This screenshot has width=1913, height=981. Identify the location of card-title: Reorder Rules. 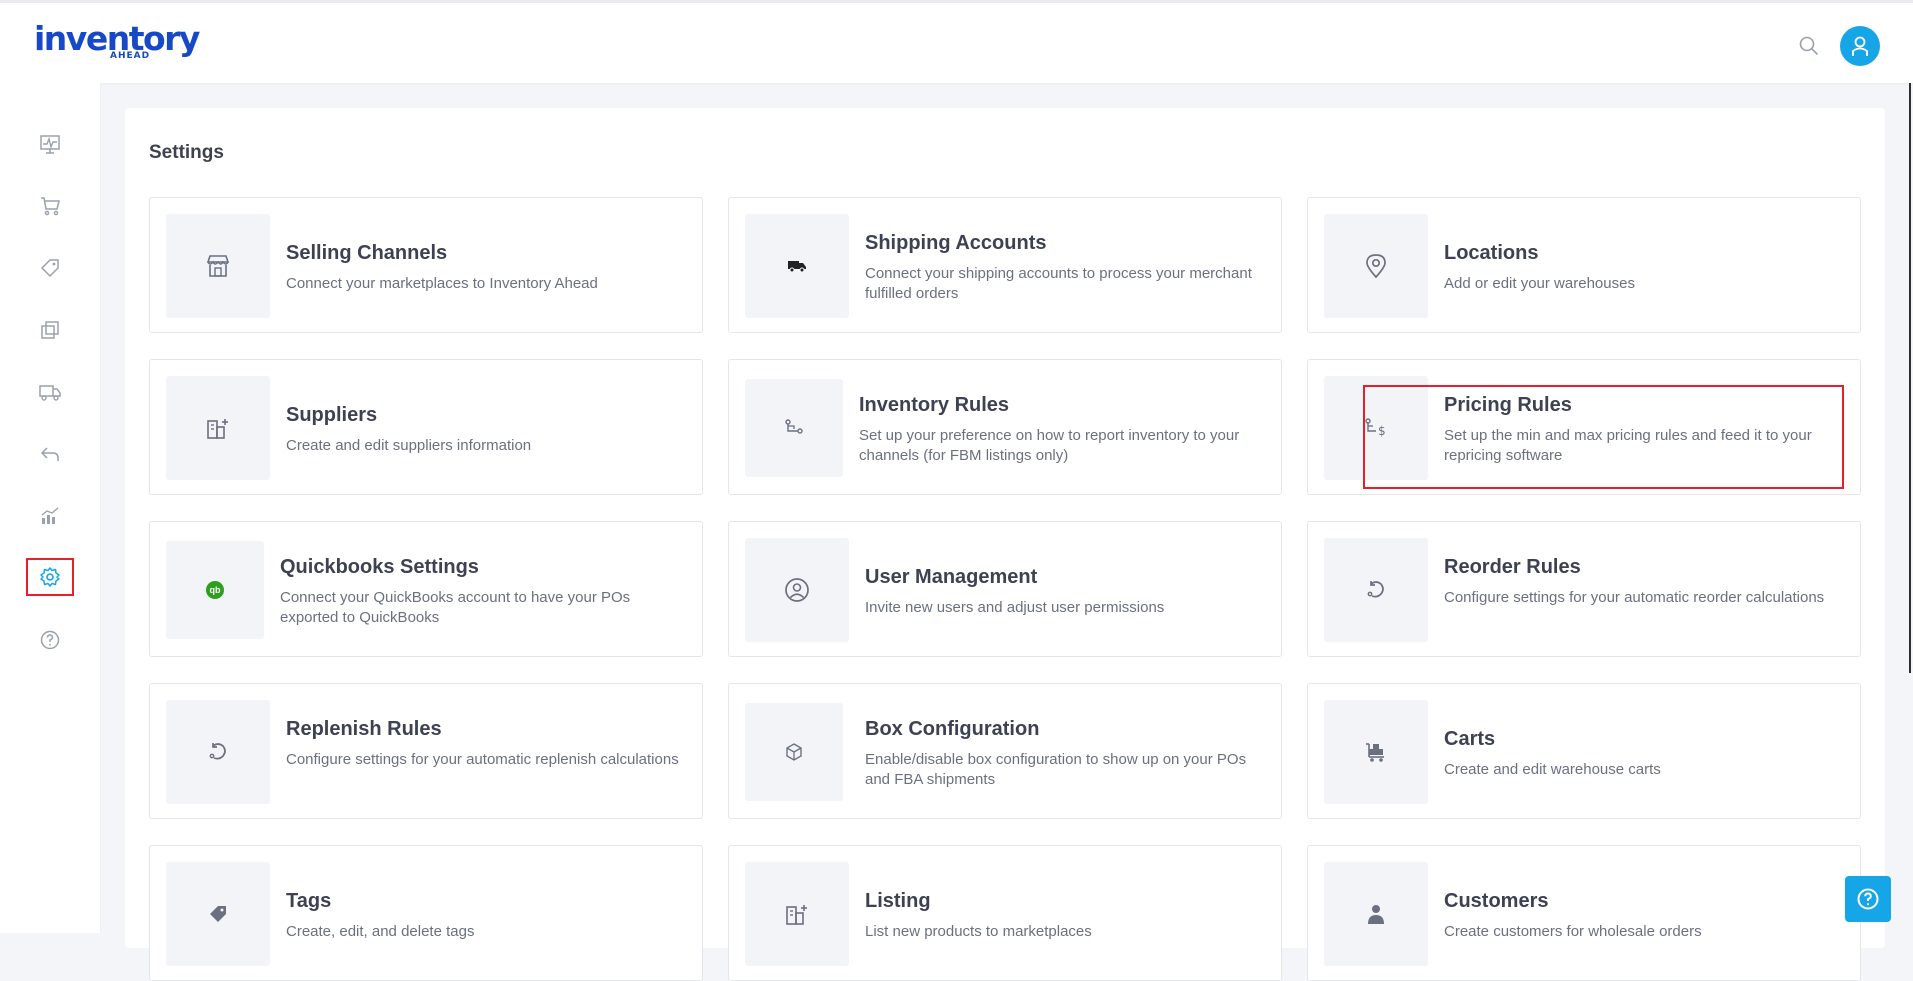
(1512, 567).